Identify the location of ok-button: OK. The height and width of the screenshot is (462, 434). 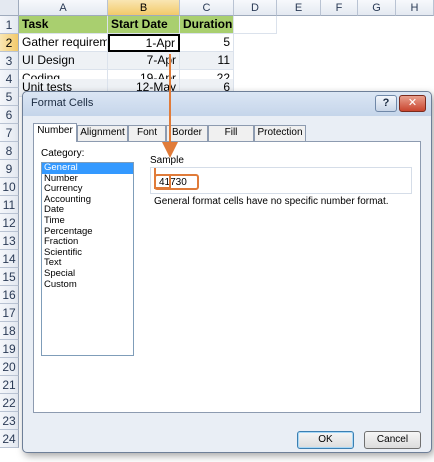
(325, 440).